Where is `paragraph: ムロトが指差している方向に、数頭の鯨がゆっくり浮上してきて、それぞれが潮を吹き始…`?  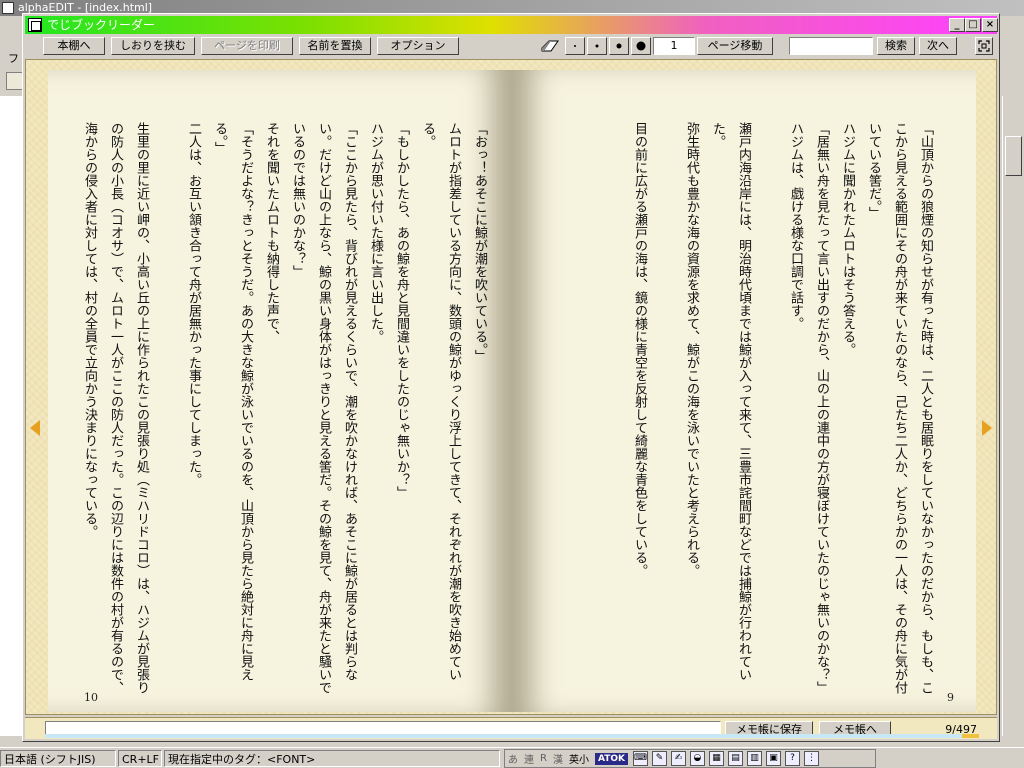 paragraph: ムロトが指差している方向に、数頭の鯨がゆっくり浮上してきて、それぞれが潮を吹き始… is located at coordinates (440, 401).